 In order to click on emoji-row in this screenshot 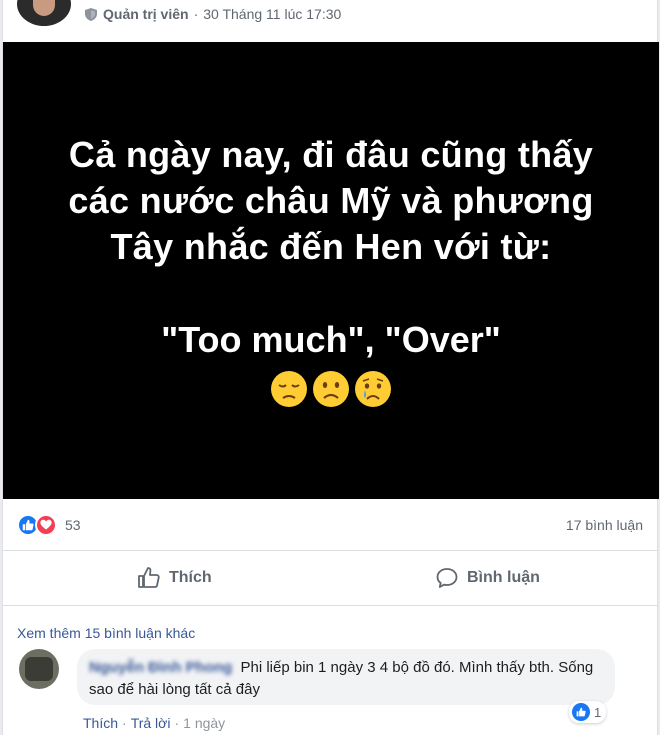, I will do `click(331, 389)`.